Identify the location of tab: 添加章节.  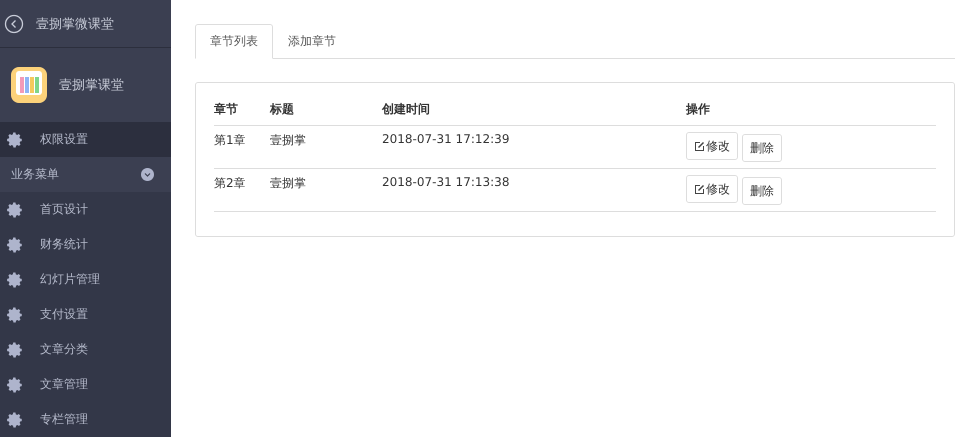
(312, 41).